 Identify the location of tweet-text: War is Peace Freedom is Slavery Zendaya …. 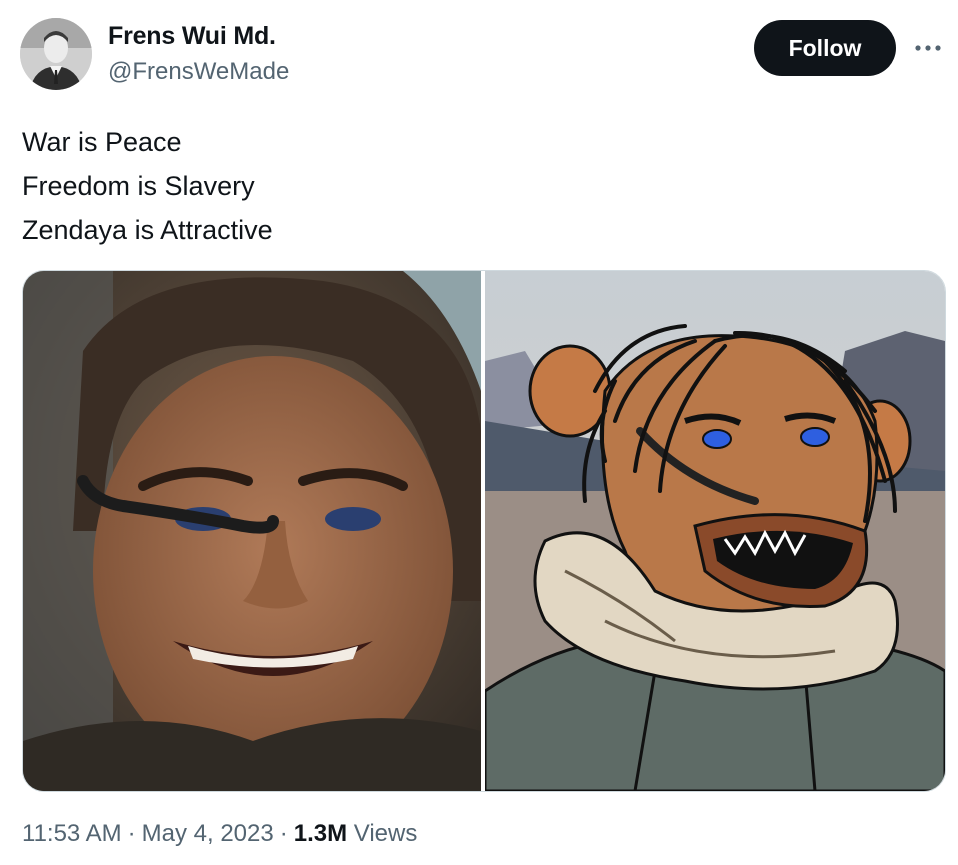
(147, 186).